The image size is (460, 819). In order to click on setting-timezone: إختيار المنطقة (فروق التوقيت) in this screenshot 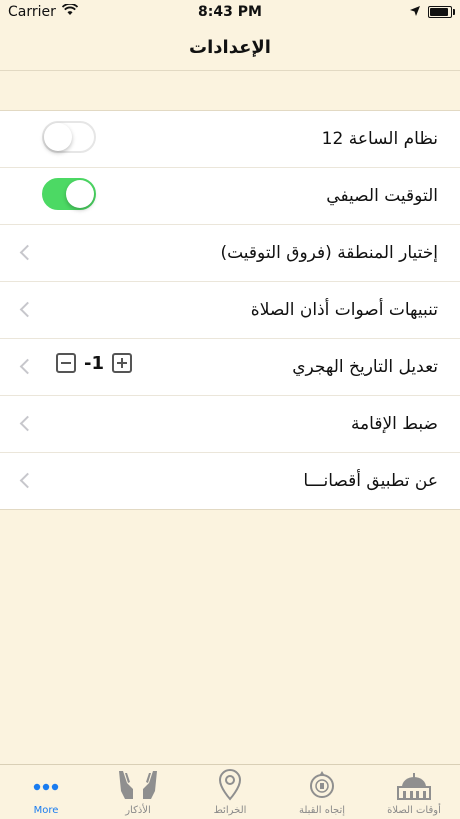, I will do `click(230, 253)`.